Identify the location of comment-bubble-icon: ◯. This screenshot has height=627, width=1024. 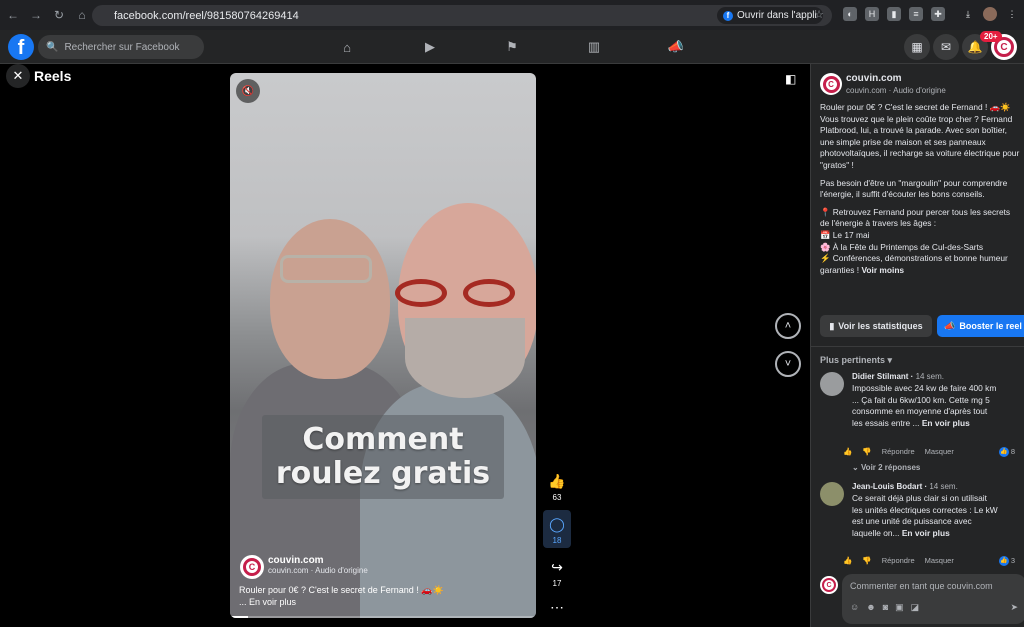
(557, 523).